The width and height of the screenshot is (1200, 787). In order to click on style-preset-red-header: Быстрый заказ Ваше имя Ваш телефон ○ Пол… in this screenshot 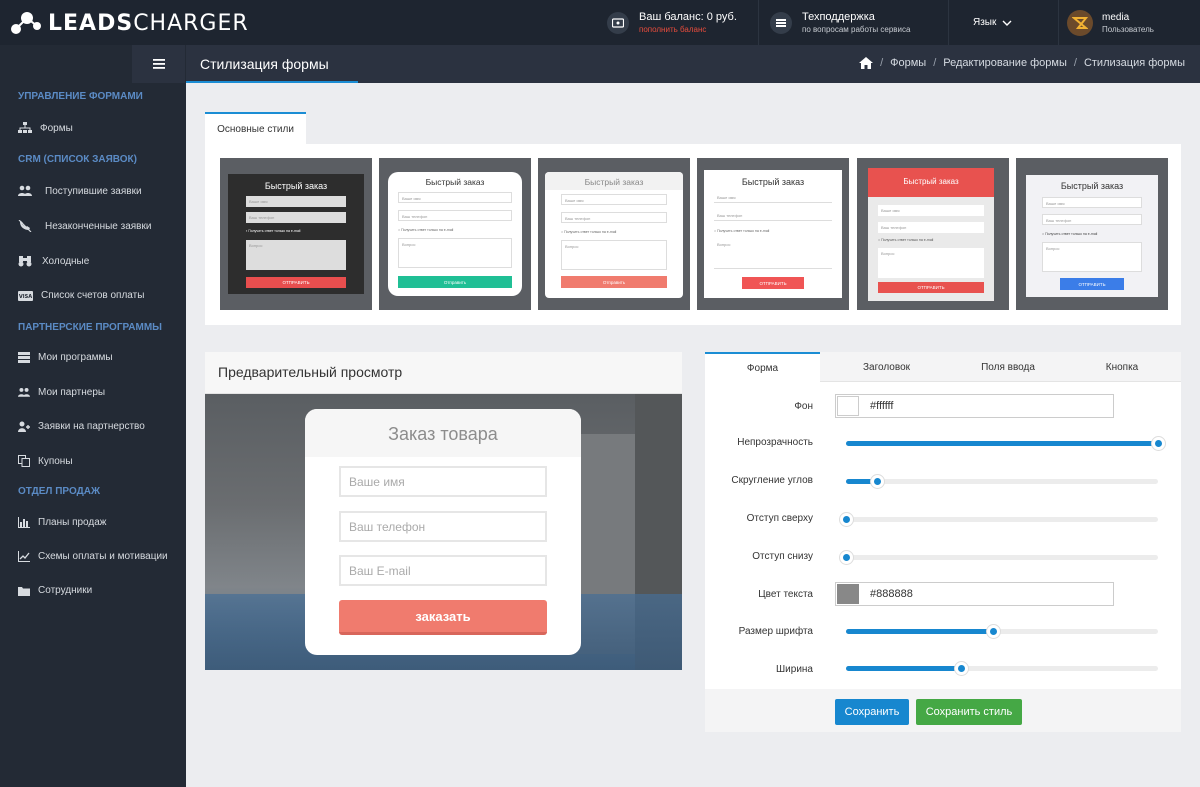, I will do `click(933, 234)`.